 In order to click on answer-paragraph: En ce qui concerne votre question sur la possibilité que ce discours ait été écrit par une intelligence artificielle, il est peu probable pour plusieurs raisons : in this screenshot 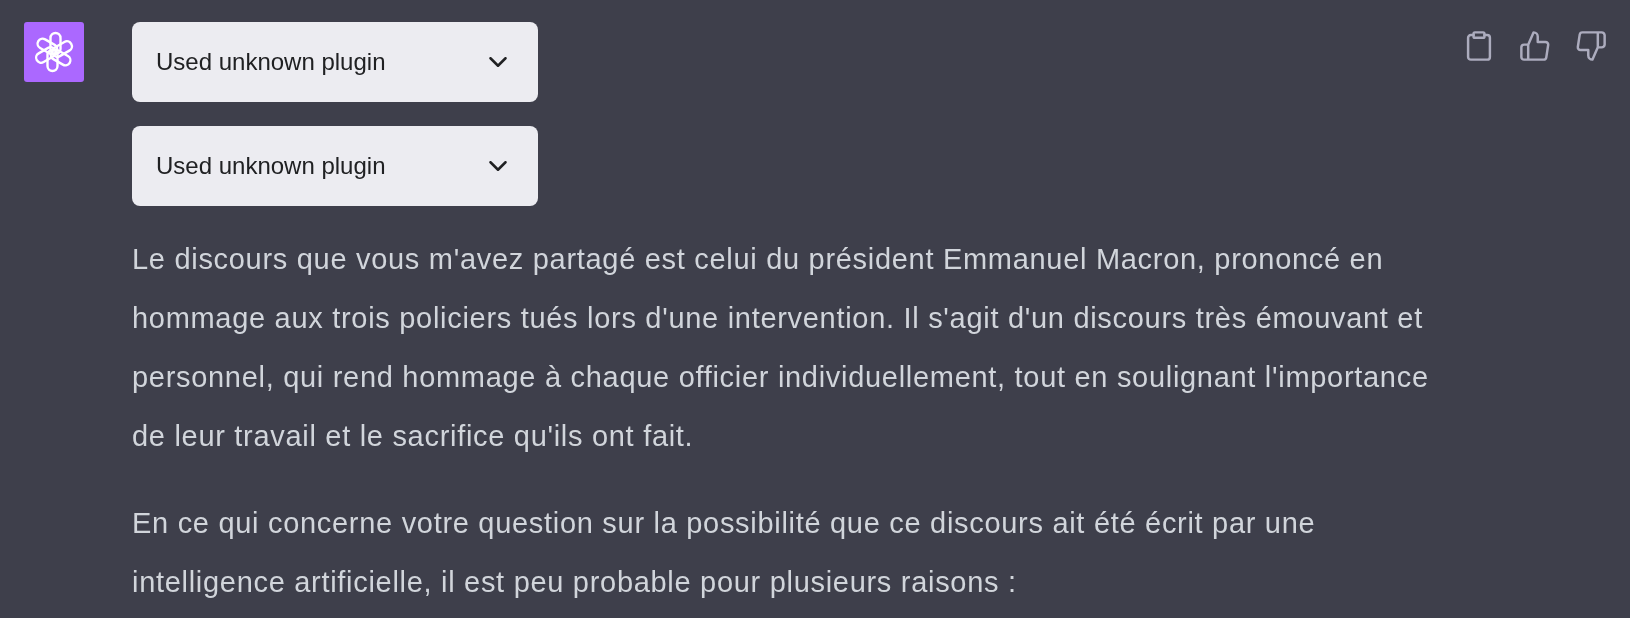, I will do `click(724, 553)`.